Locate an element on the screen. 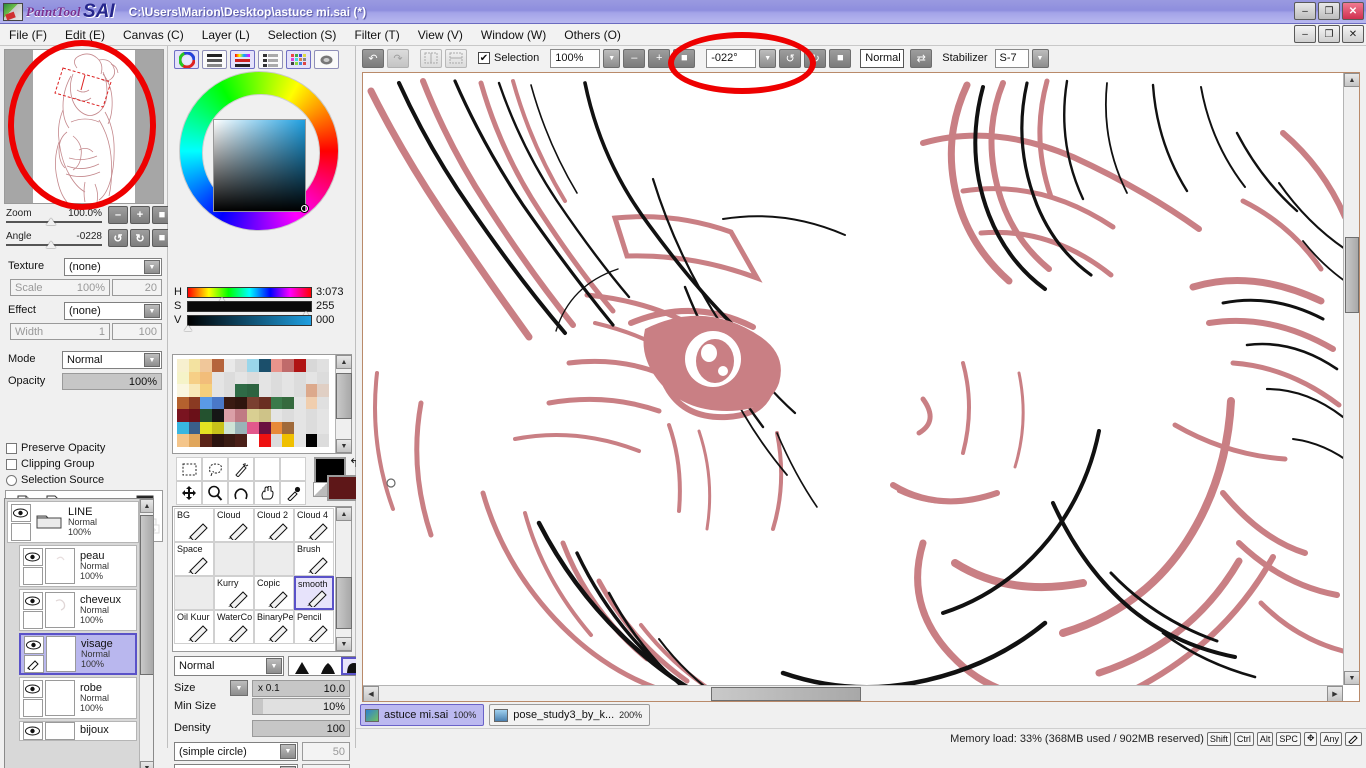 Image resolution: width=1366 pixels, height=768 pixels. angle-slider-knob is located at coordinates (51, 244).